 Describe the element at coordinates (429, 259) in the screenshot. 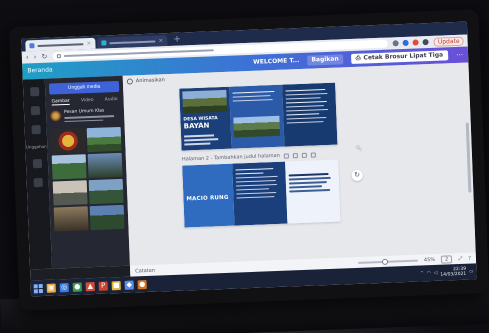

I see `zoom-level: 45%` at that location.